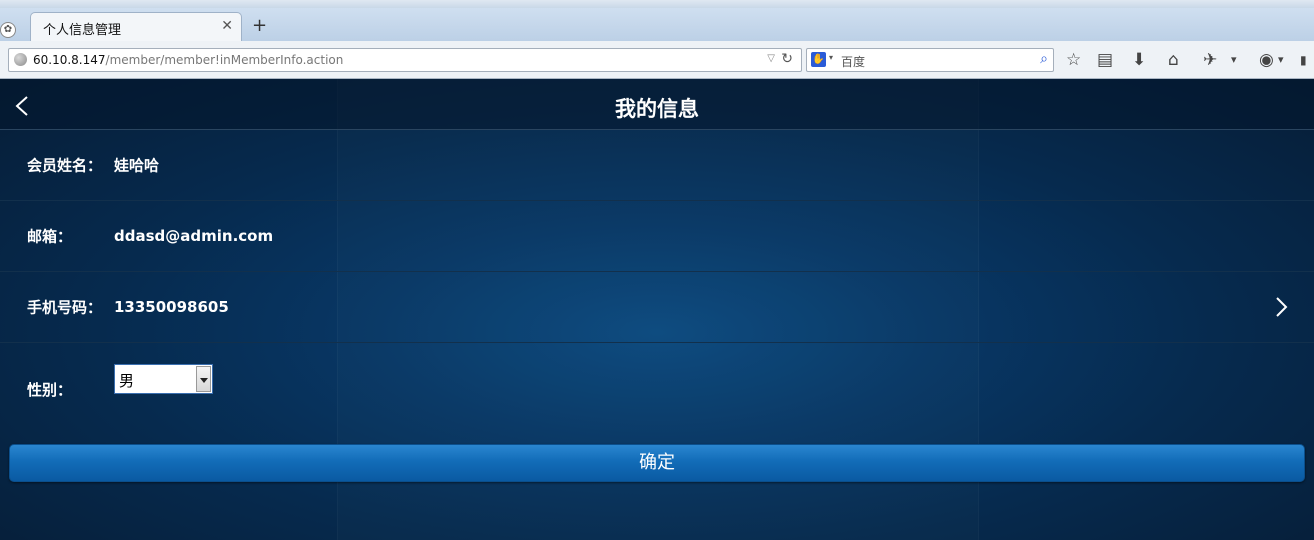 The image size is (1314, 540). Describe the element at coordinates (1044, 59) in the screenshot. I see `search-icon: ⌕` at that location.